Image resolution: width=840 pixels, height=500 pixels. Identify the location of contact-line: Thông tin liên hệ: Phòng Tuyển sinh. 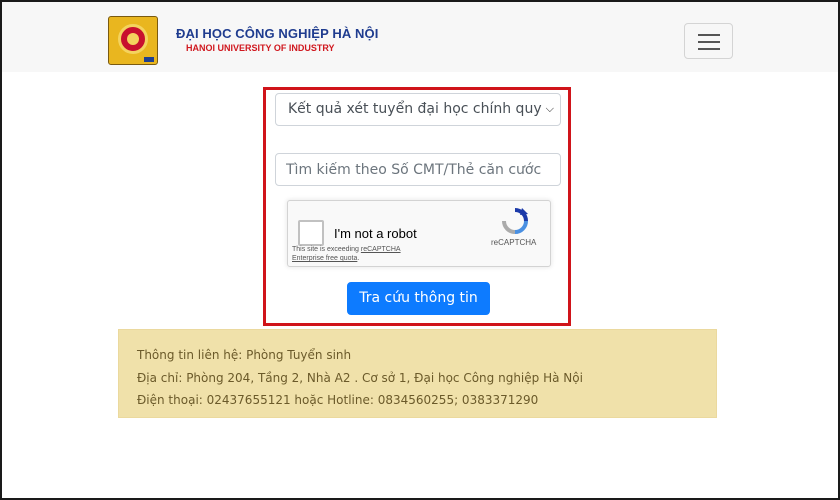
(244, 355).